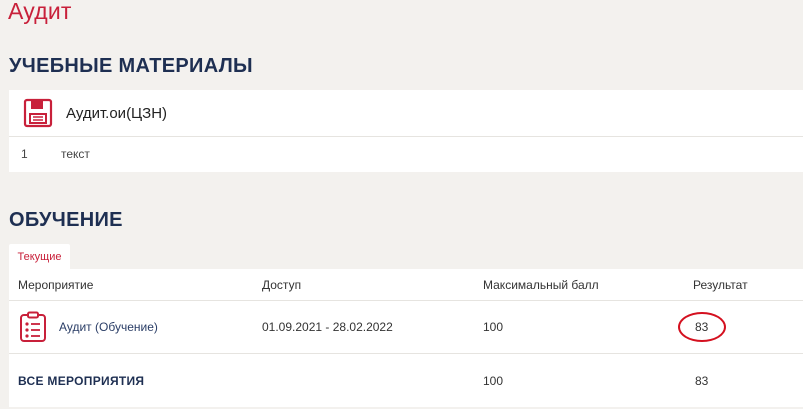 The image size is (803, 409). I want to click on column-header-result: Результат, so click(720, 284).